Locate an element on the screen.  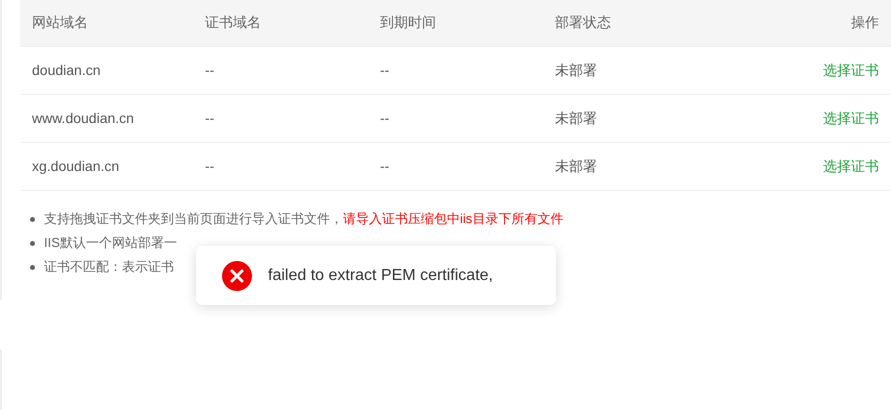
column-header: 网站域名 is located at coordinates (60, 22).